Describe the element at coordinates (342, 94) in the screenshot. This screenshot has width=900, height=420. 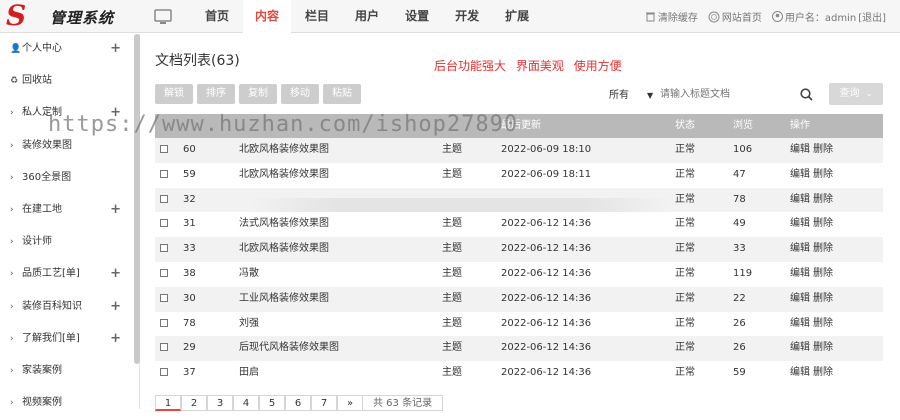
I see `toolbar-button-4: 粘贴` at that location.